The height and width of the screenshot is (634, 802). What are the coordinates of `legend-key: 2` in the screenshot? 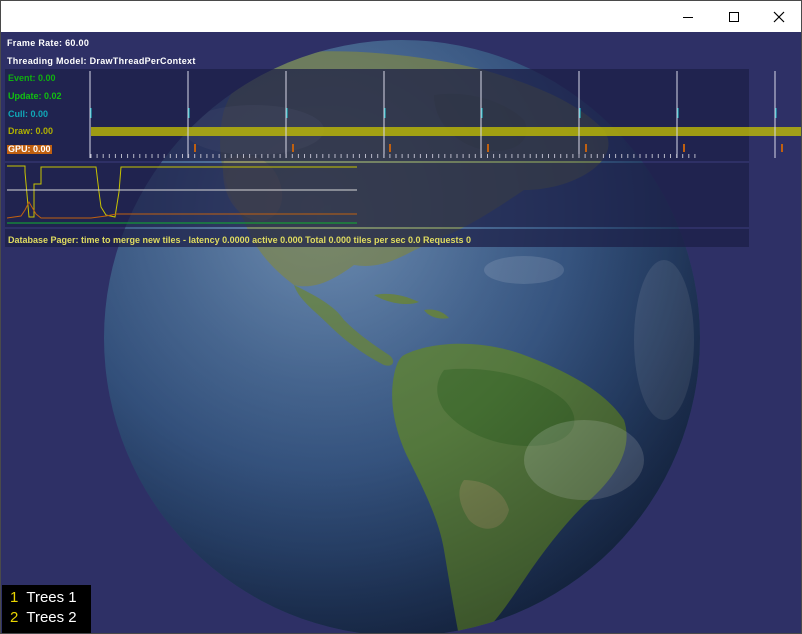 It's located at (14, 617).